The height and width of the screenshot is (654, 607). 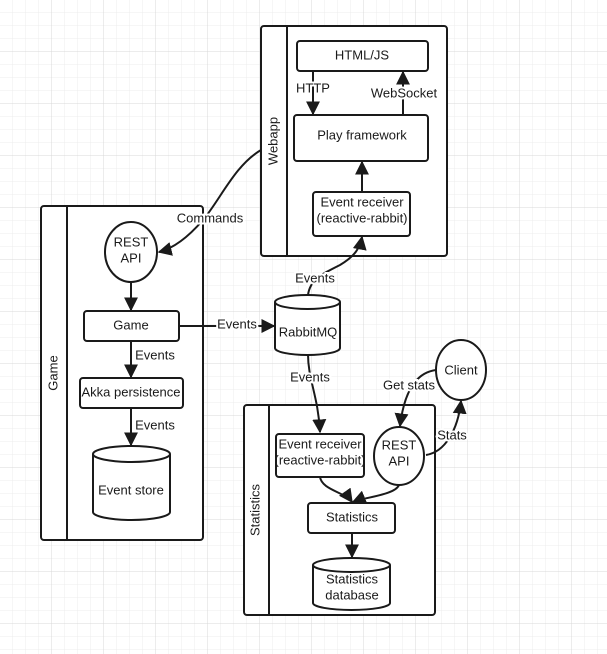 I want to click on stats-rest-api-node: RESTAPI, so click(x=399, y=456).